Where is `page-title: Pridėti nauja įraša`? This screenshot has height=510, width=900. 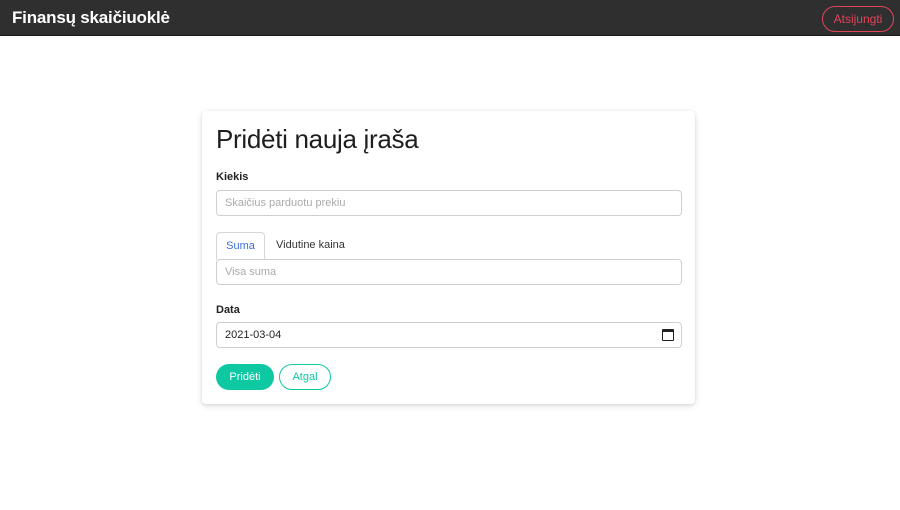 page-title: Pridėti nauja įraša is located at coordinates (317, 139).